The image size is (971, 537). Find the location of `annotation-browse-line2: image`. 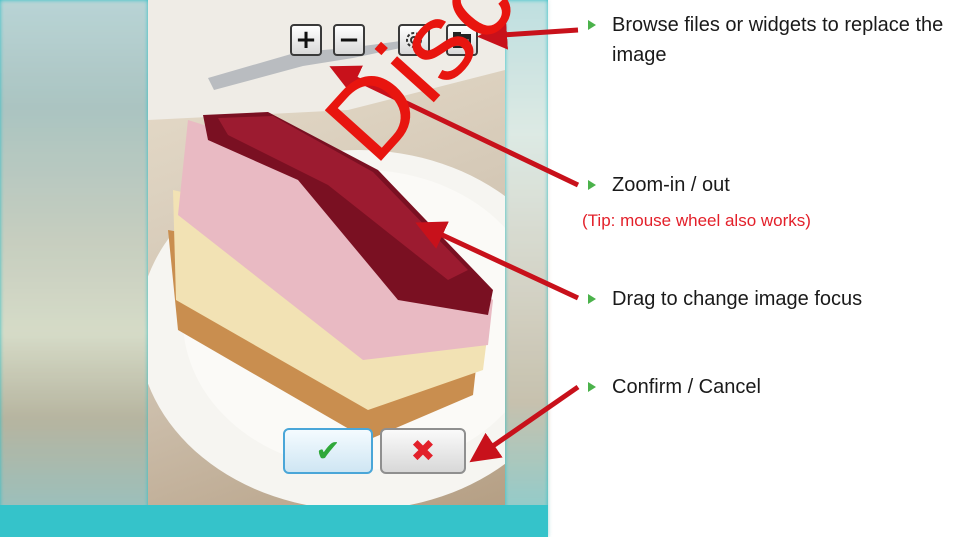

annotation-browse-line2: image is located at coordinates (639, 55).